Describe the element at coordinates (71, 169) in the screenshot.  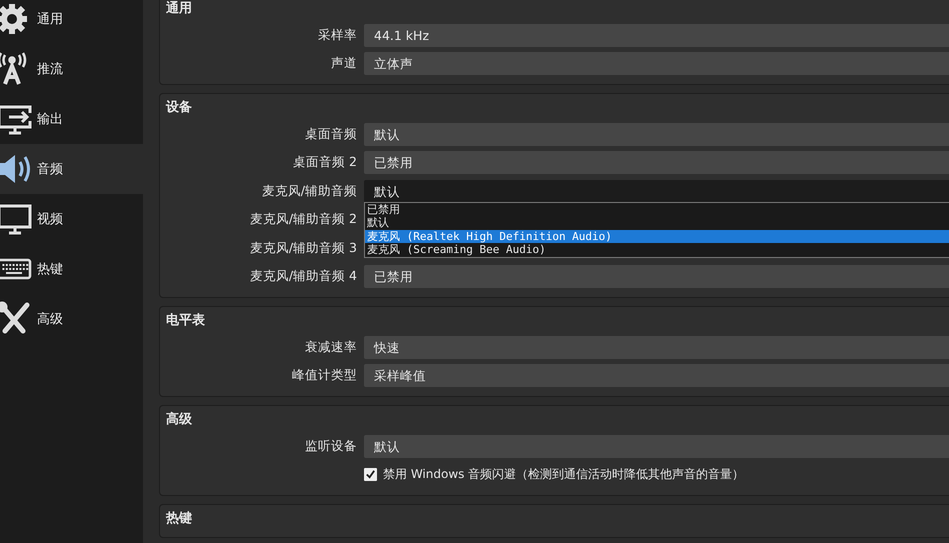
I see `sidebar-item: 音频` at that location.